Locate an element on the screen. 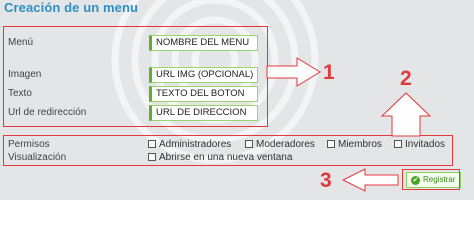  redirect-url-input: URL DE DIRECCION is located at coordinates (203, 113).